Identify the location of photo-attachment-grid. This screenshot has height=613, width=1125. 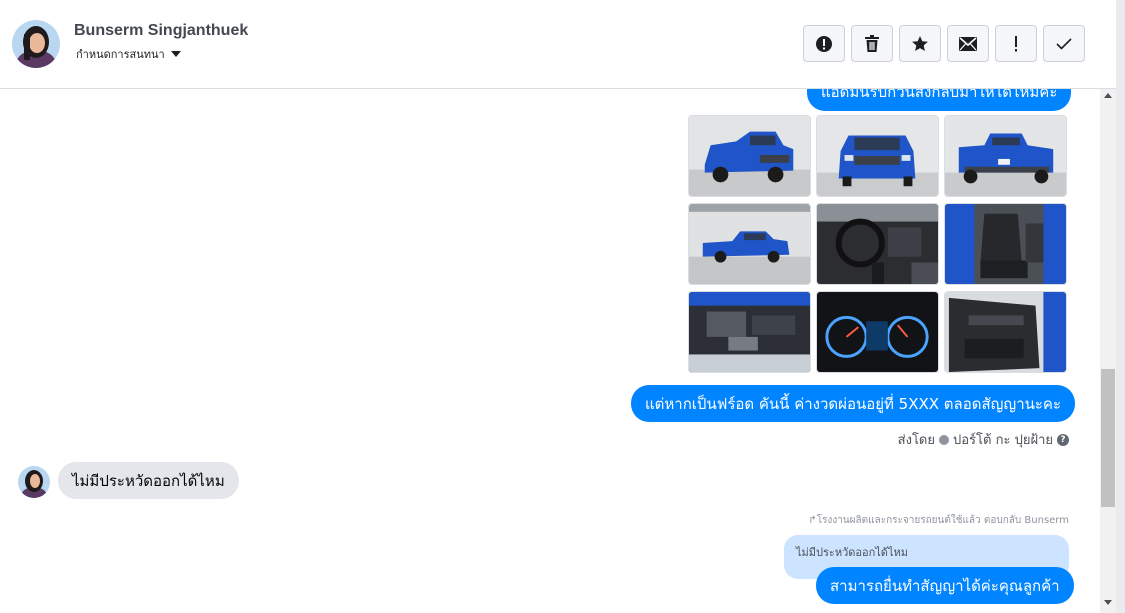
(878, 244).